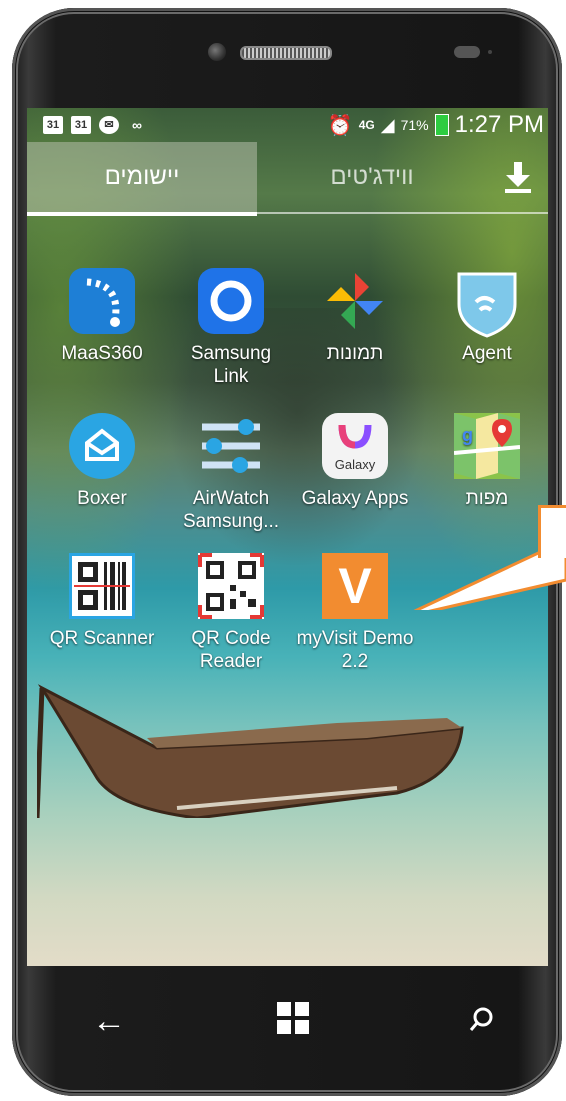  What do you see at coordinates (231, 586) in the screenshot?
I see `qr-code-reader-icon` at bounding box center [231, 586].